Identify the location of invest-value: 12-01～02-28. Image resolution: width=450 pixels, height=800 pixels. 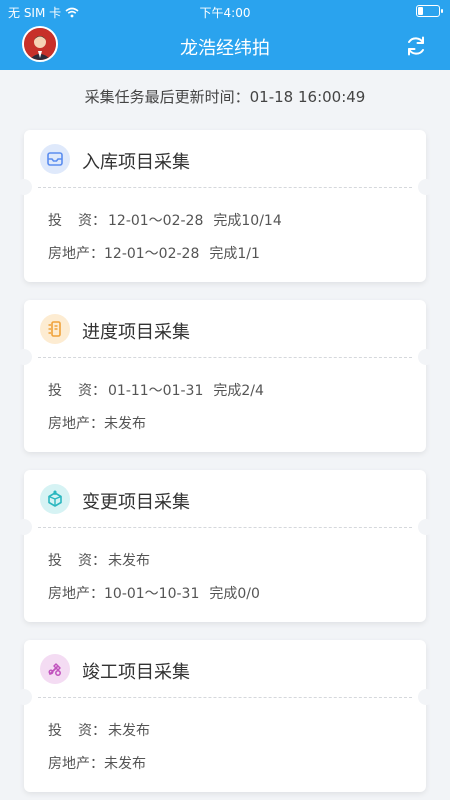
(156, 221).